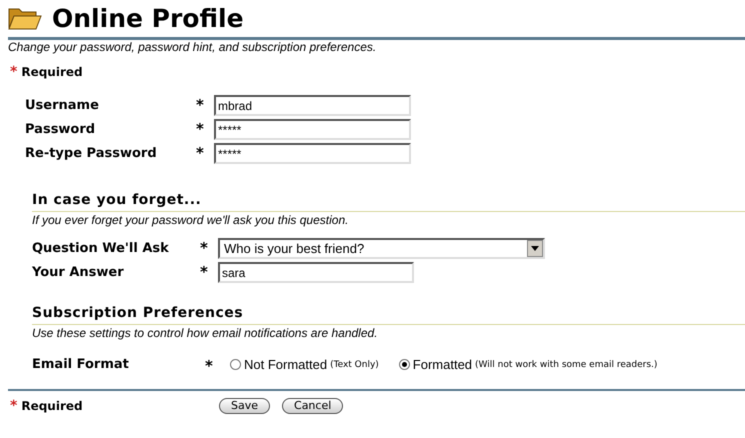  What do you see at coordinates (25, 18) in the screenshot?
I see `folder-icon` at bounding box center [25, 18].